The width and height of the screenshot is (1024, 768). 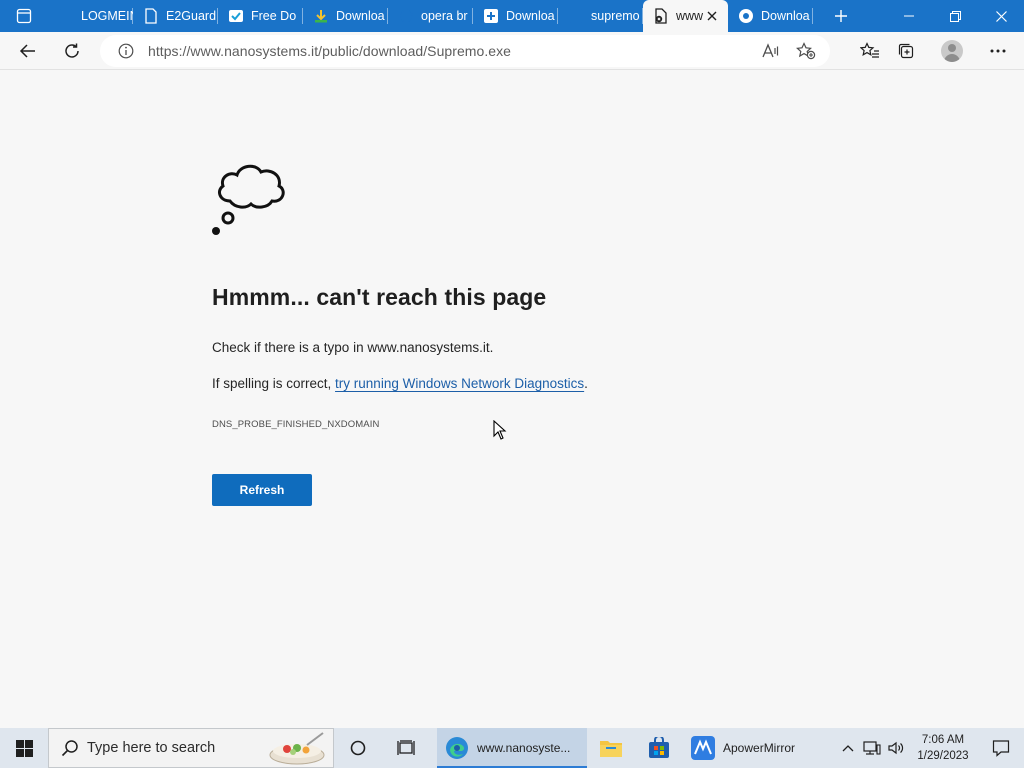 I want to click on plus-icon, so click(x=841, y=16).